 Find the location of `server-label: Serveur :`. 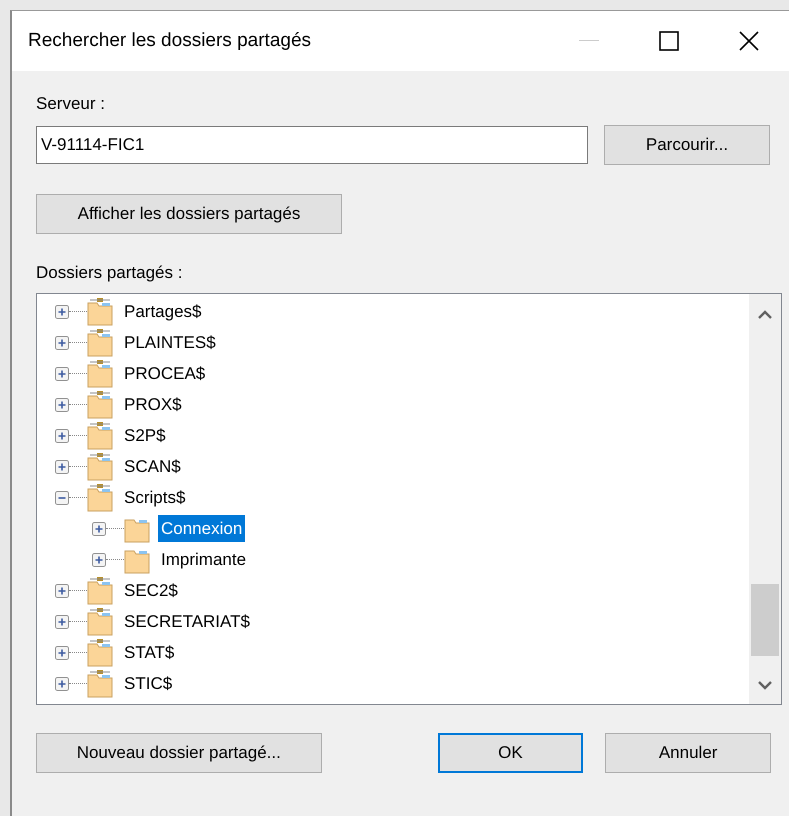

server-label: Serveur : is located at coordinates (70, 104).